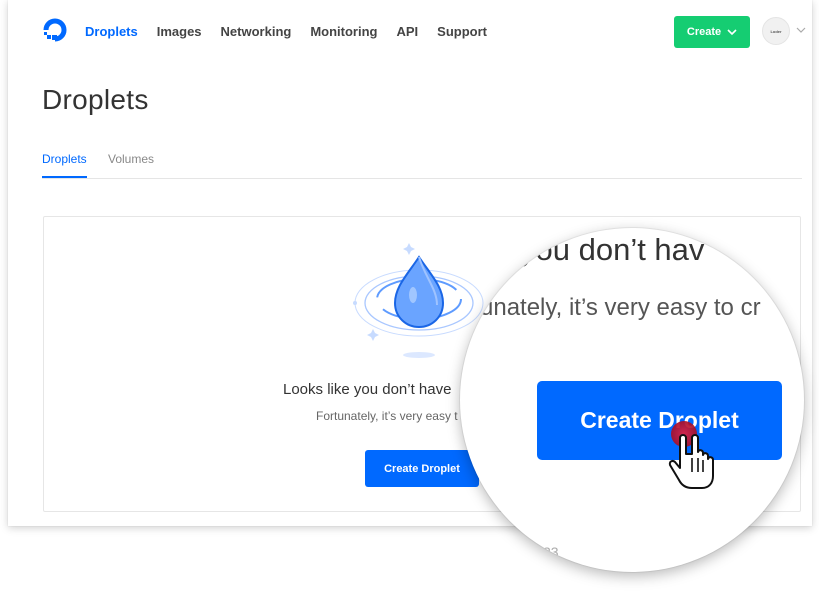 The height and width of the screenshot is (591, 819). What do you see at coordinates (343, 31) in the screenshot?
I see `nav-monitoring: Monitoring` at bounding box center [343, 31].